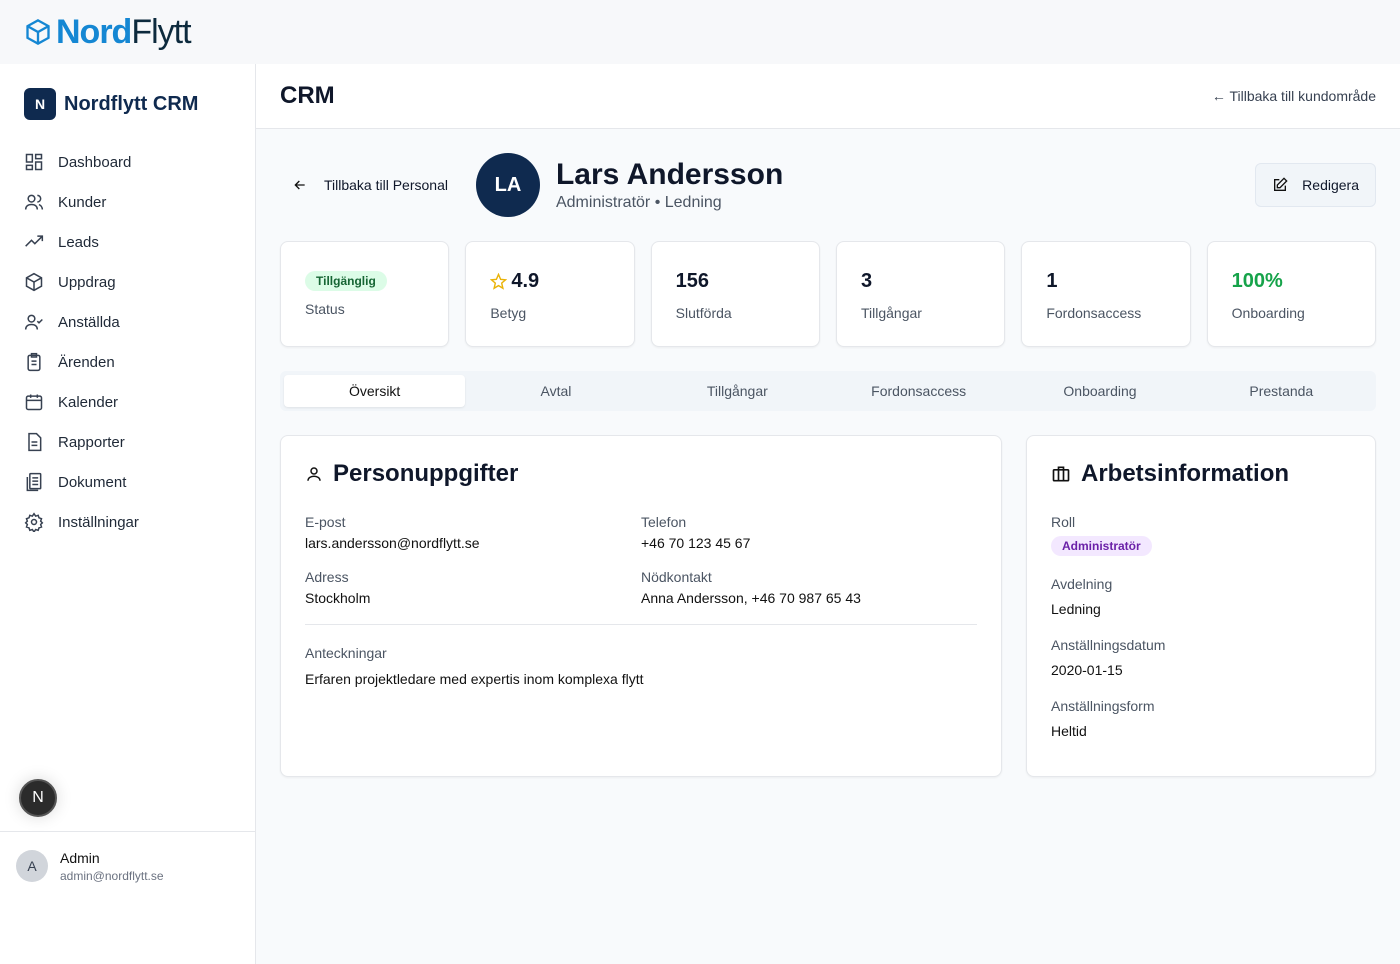 This screenshot has width=1400, height=964. Describe the element at coordinates (34, 162) in the screenshot. I see `dashboard-icon` at that location.